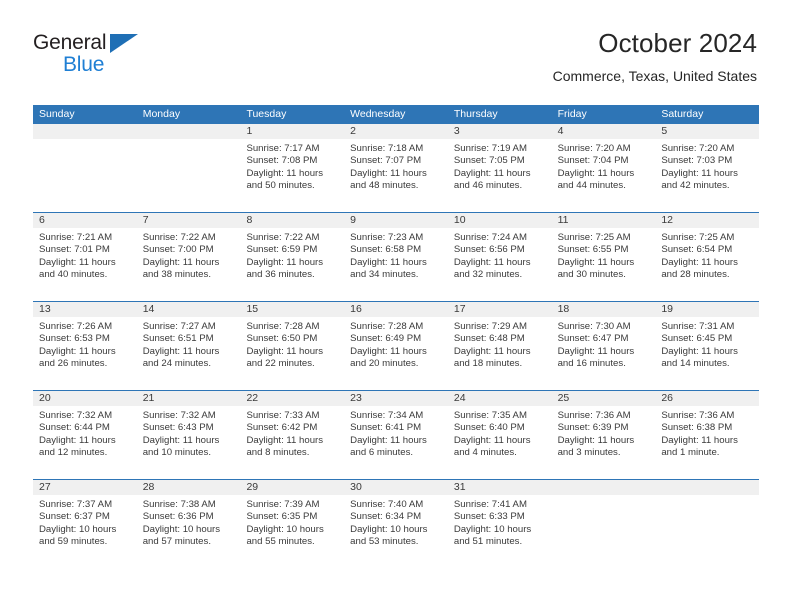  What do you see at coordinates (76, 237) in the screenshot?
I see `sunrise-text: Sunrise: 7:21 AM` at bounding box center [76, 237].